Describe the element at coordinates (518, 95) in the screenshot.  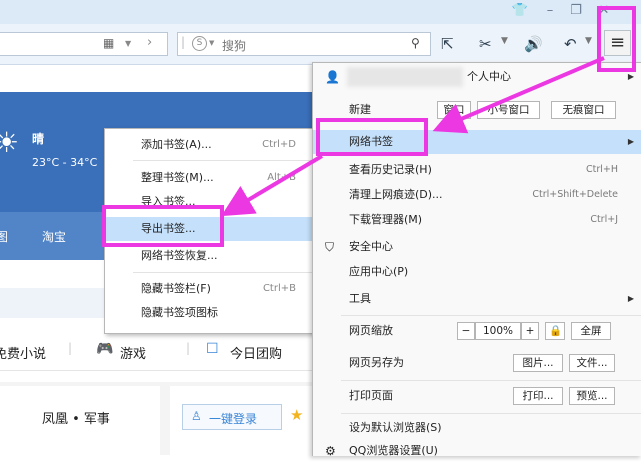
I see `arrow-to-network-bookmarks` at that location.